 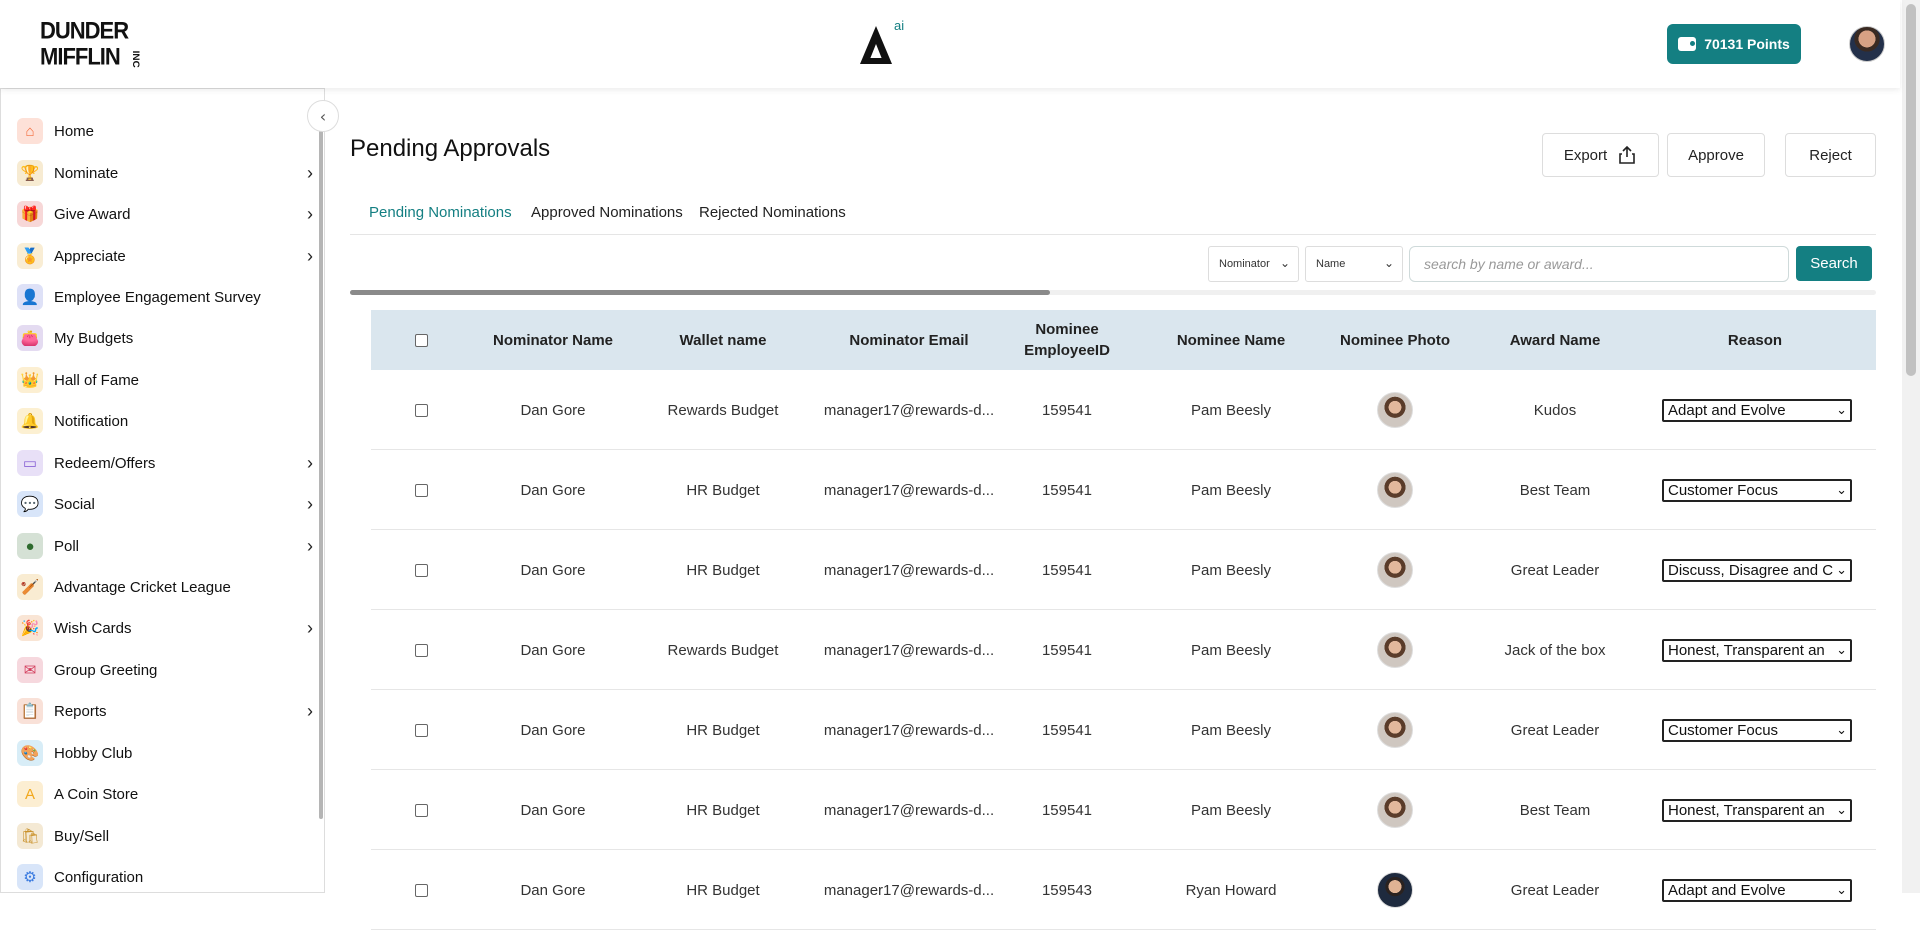 I want to click on cell-wallet: Rewards Budget, so click(x=723, y=650).